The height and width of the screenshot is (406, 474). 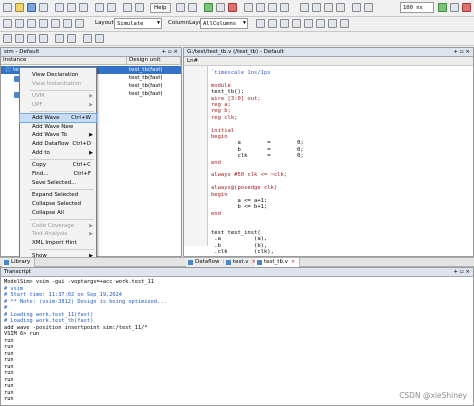 What do you see at coordinates (43, 38) in the screenshot?
I see `uncomment-icon` at bounding box center [43, 38].